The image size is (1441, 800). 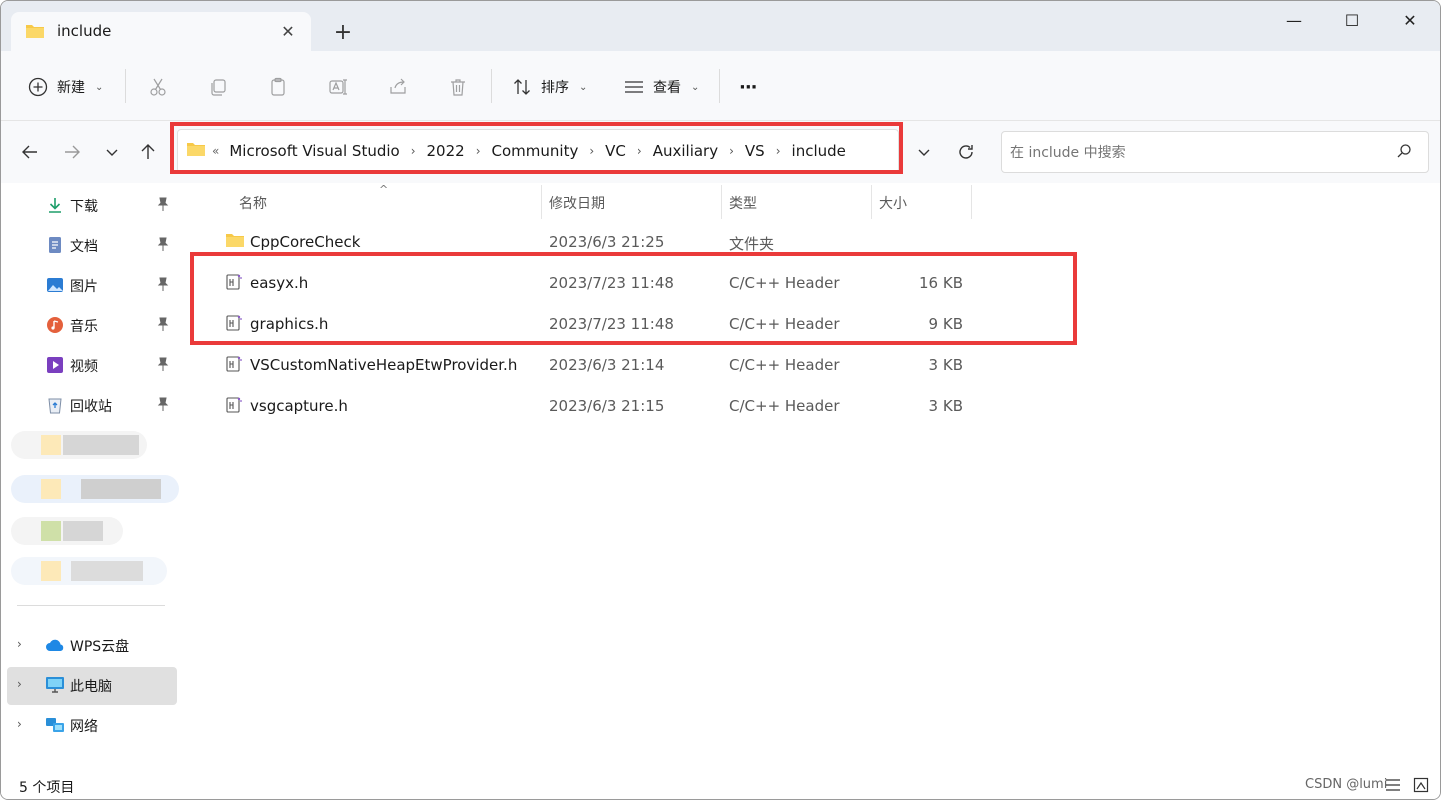 I want to click on column-header-size: 大小, so click(x=893, y=203).